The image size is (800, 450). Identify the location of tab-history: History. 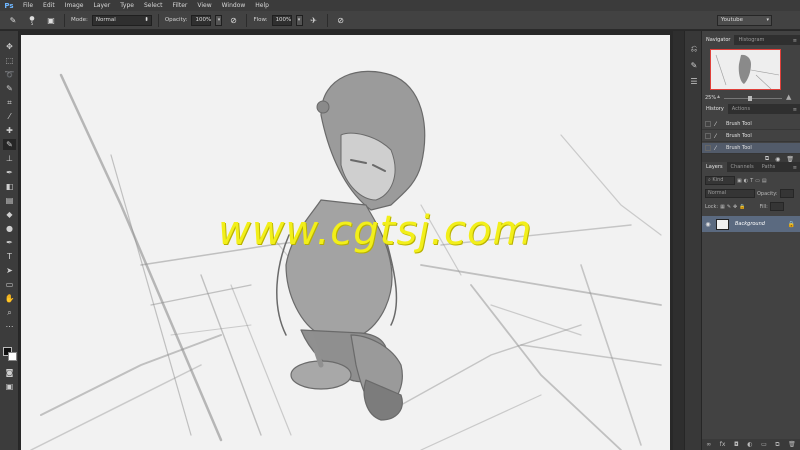
(715, 109).